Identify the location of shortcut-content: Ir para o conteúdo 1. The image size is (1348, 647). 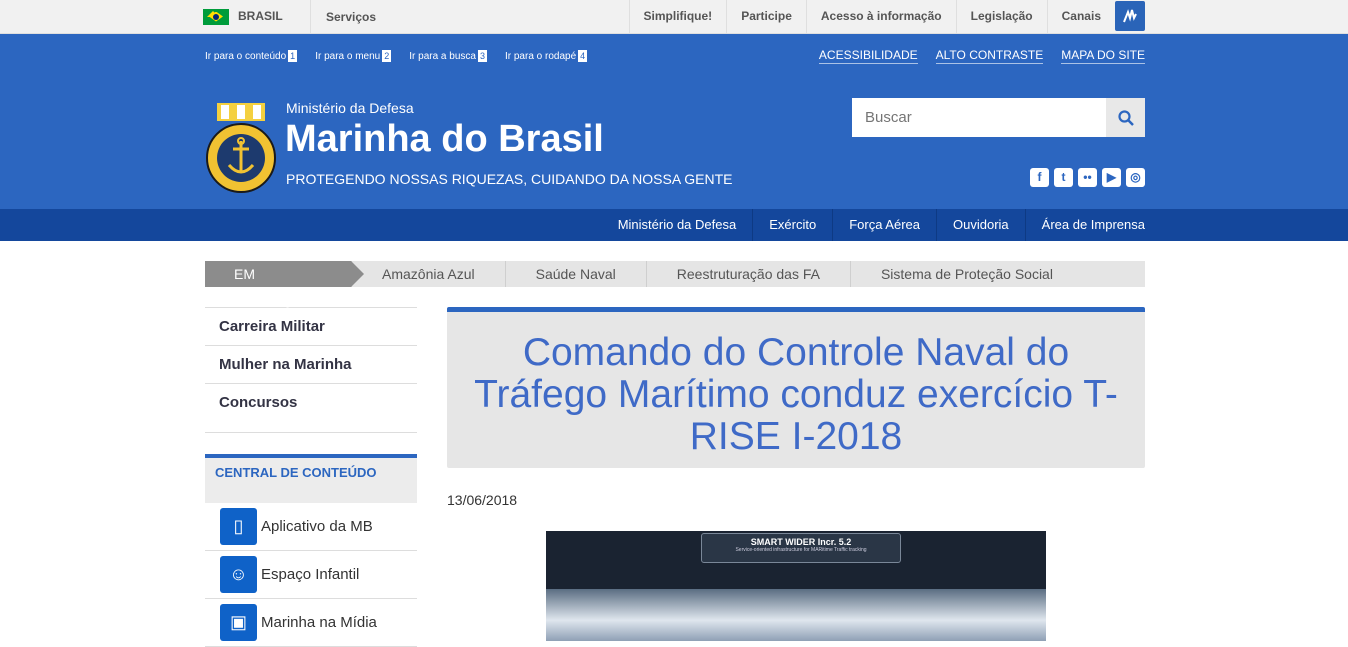
(251, 56).